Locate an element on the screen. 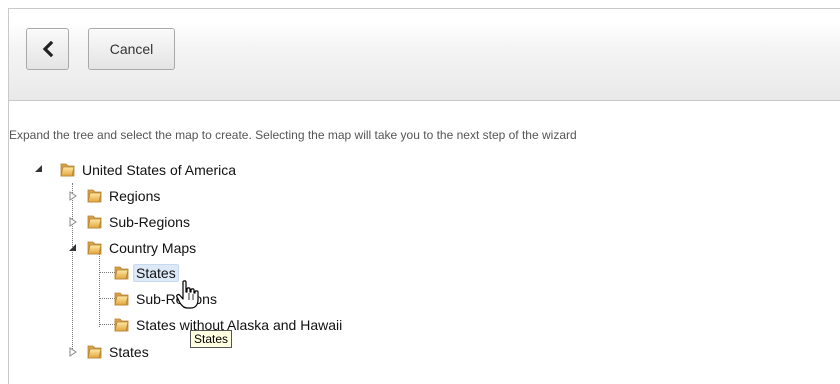 This screenshot has width=840, height=384. tree-node-label: Regions is located at coordinates (135, 196).